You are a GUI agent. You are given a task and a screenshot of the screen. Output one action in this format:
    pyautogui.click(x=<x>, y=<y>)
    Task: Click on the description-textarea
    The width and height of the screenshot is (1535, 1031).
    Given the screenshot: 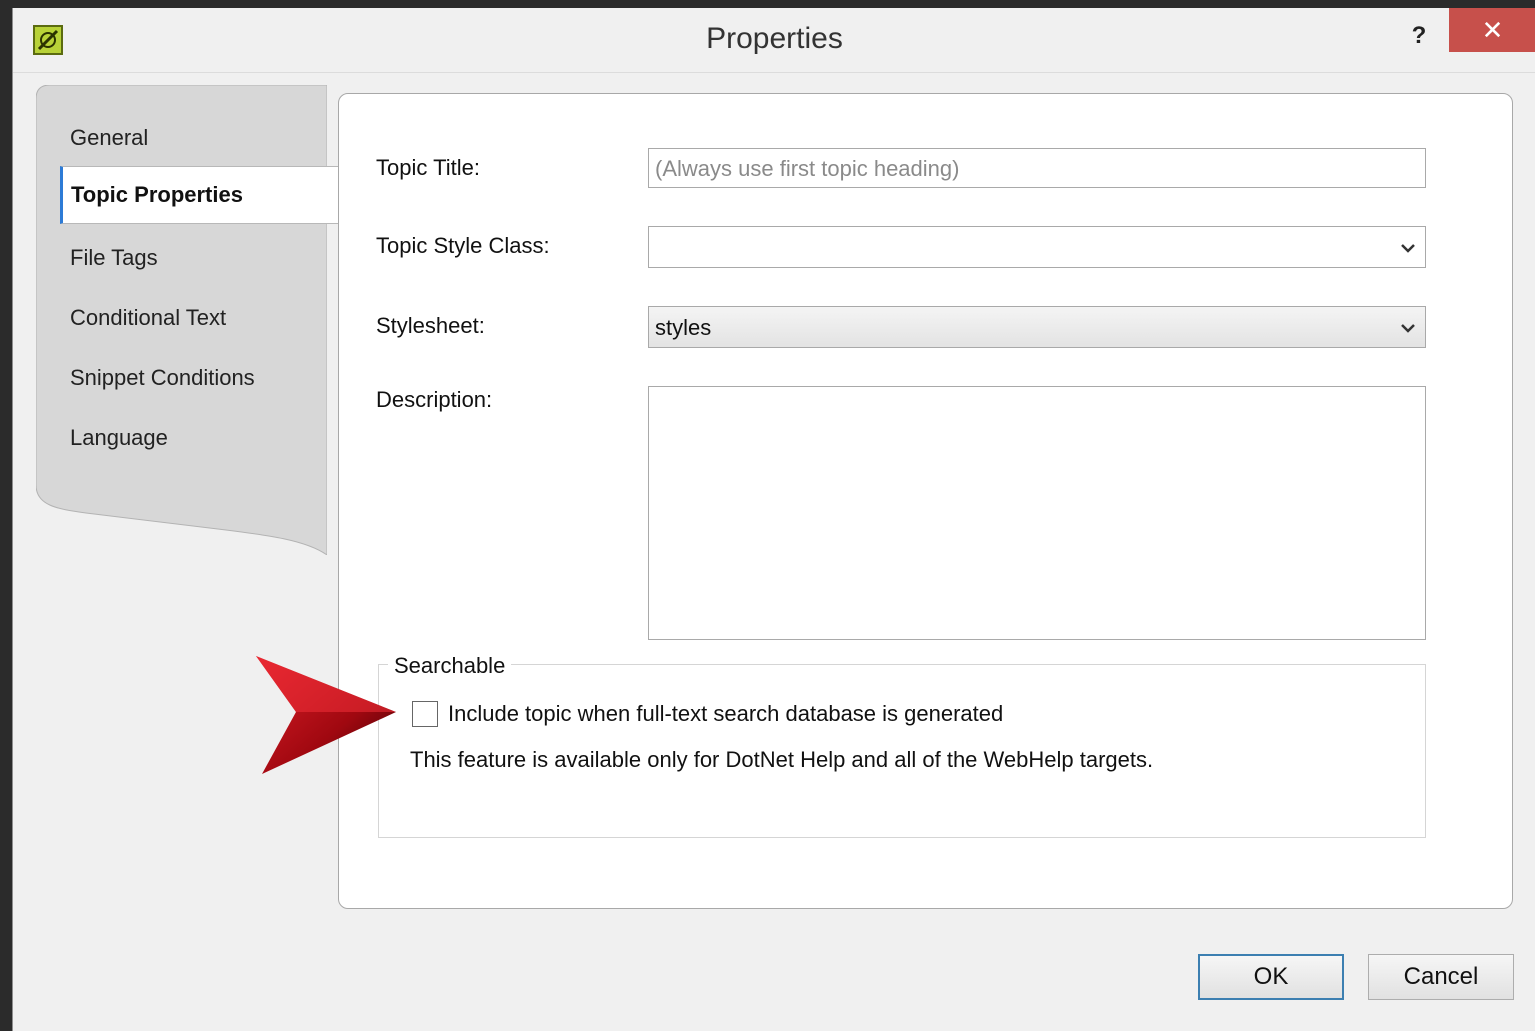 What is the action you would take?
    pyautogui.click(x=1037, y=513)
    